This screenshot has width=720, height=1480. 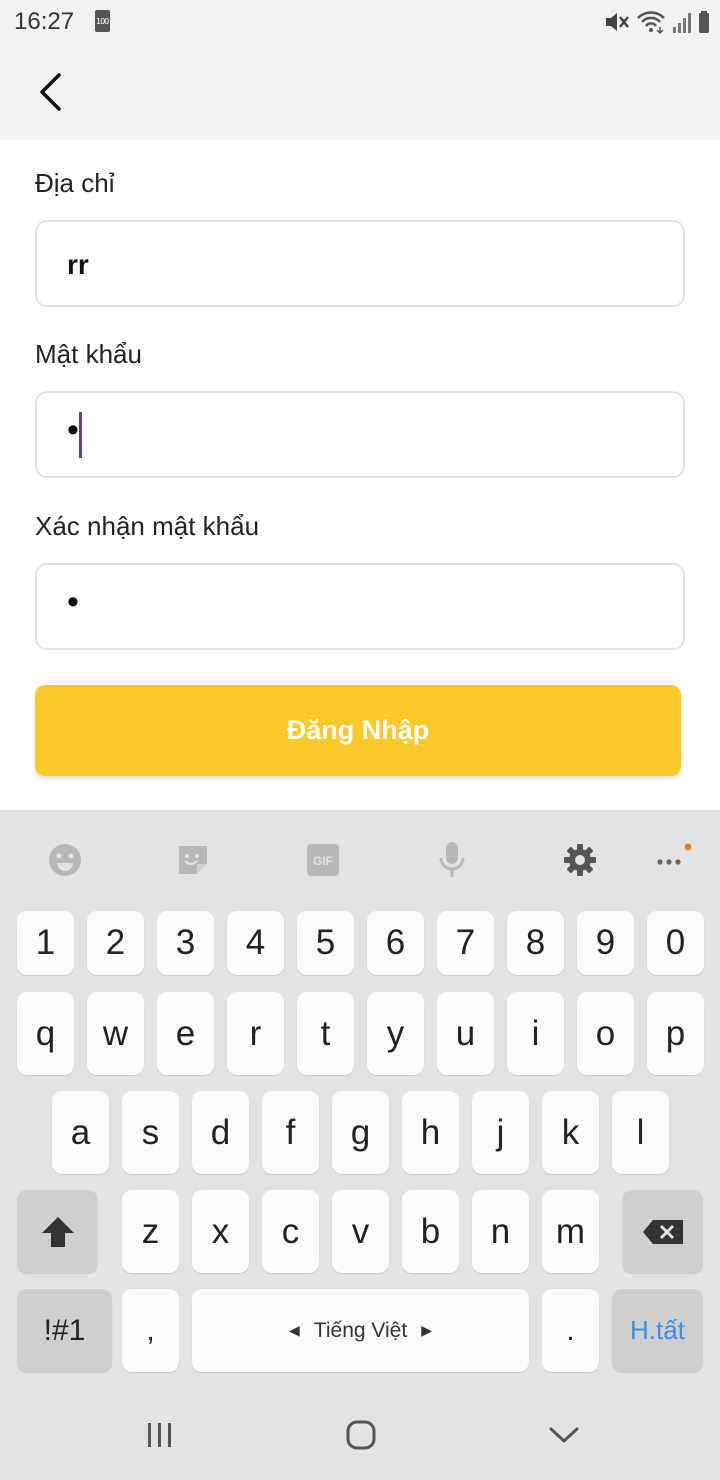 I want to click on key-f: f, so click(x=290, y=1132).